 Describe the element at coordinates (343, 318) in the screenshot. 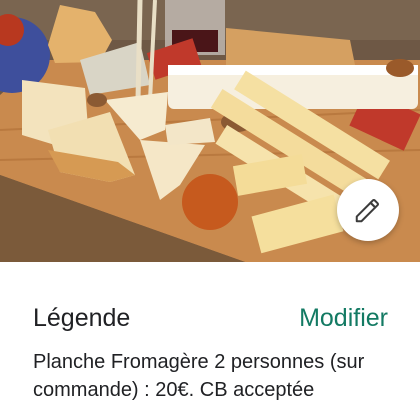

I see `modify-link: Modifier` at that location.